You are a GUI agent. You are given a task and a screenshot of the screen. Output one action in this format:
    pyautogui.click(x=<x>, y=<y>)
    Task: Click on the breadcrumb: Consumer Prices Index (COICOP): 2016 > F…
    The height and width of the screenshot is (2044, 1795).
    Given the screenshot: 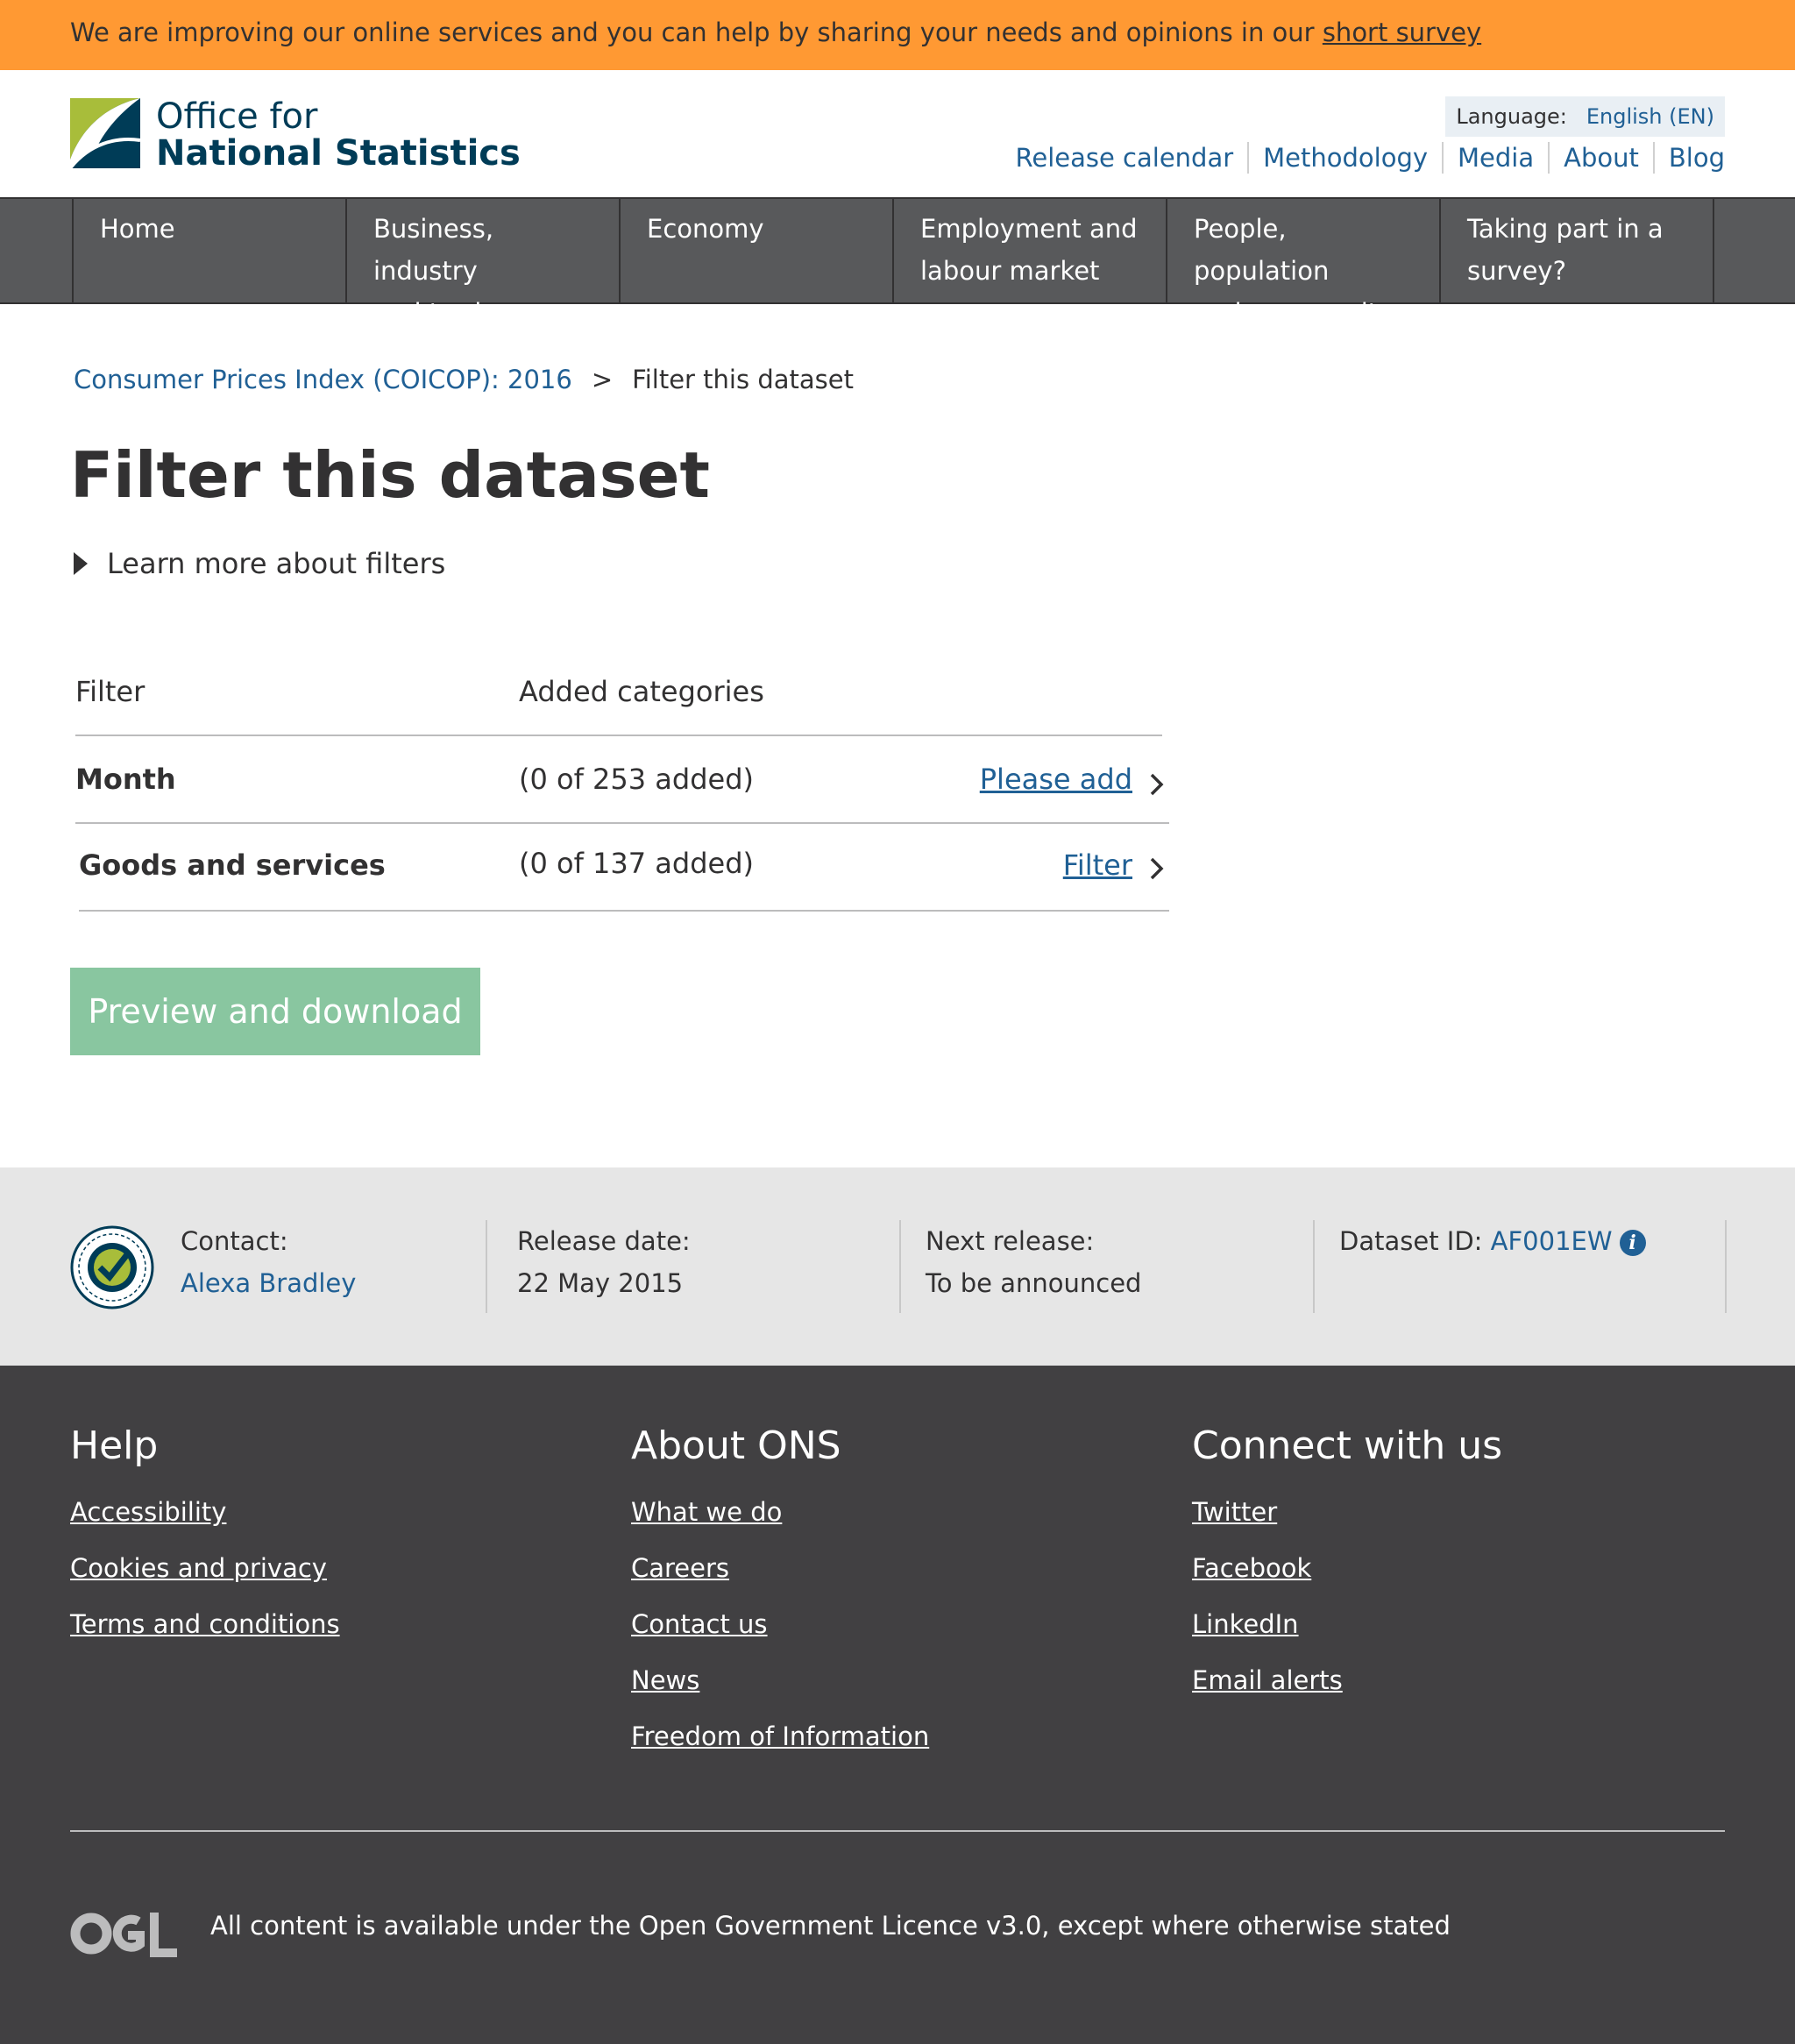 What is the action you would take?
    pyautogui.click(x=464, y=379)
    